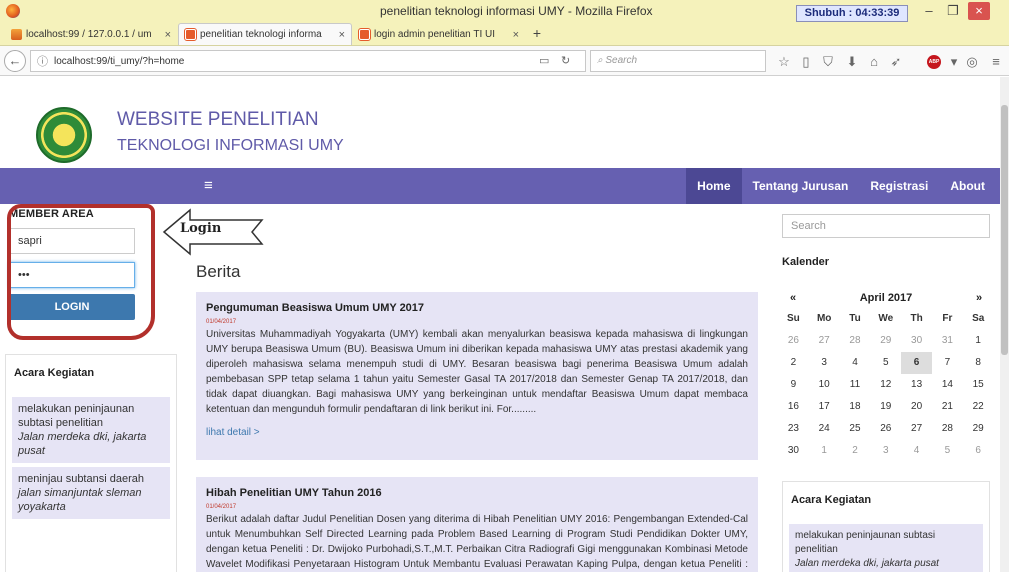  What do you see at coordinates (42, 61) in the screenshot?
I see `info-icon: ⓘ` at bounding box center [42, 61].